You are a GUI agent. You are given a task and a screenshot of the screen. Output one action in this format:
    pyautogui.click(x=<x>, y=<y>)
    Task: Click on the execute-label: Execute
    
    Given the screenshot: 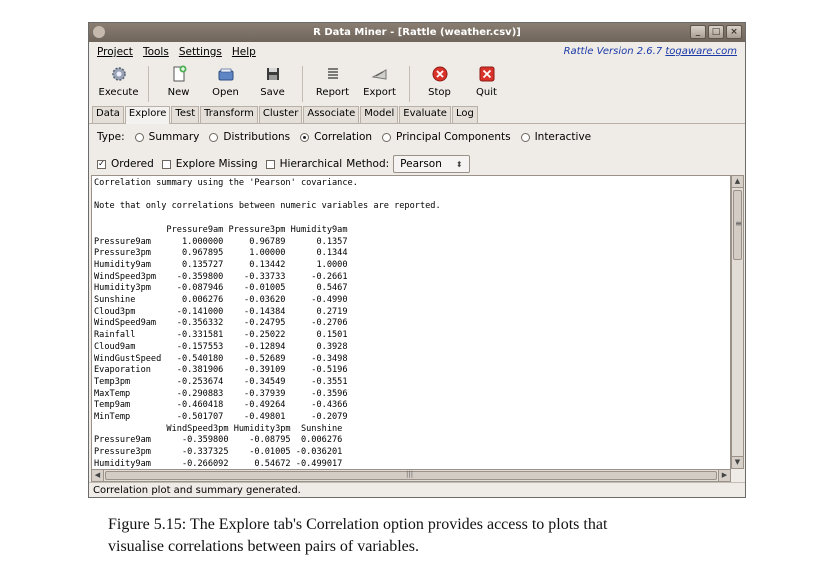 What is the action you would take?
    pyautogui.click(x=118, y=92)
    